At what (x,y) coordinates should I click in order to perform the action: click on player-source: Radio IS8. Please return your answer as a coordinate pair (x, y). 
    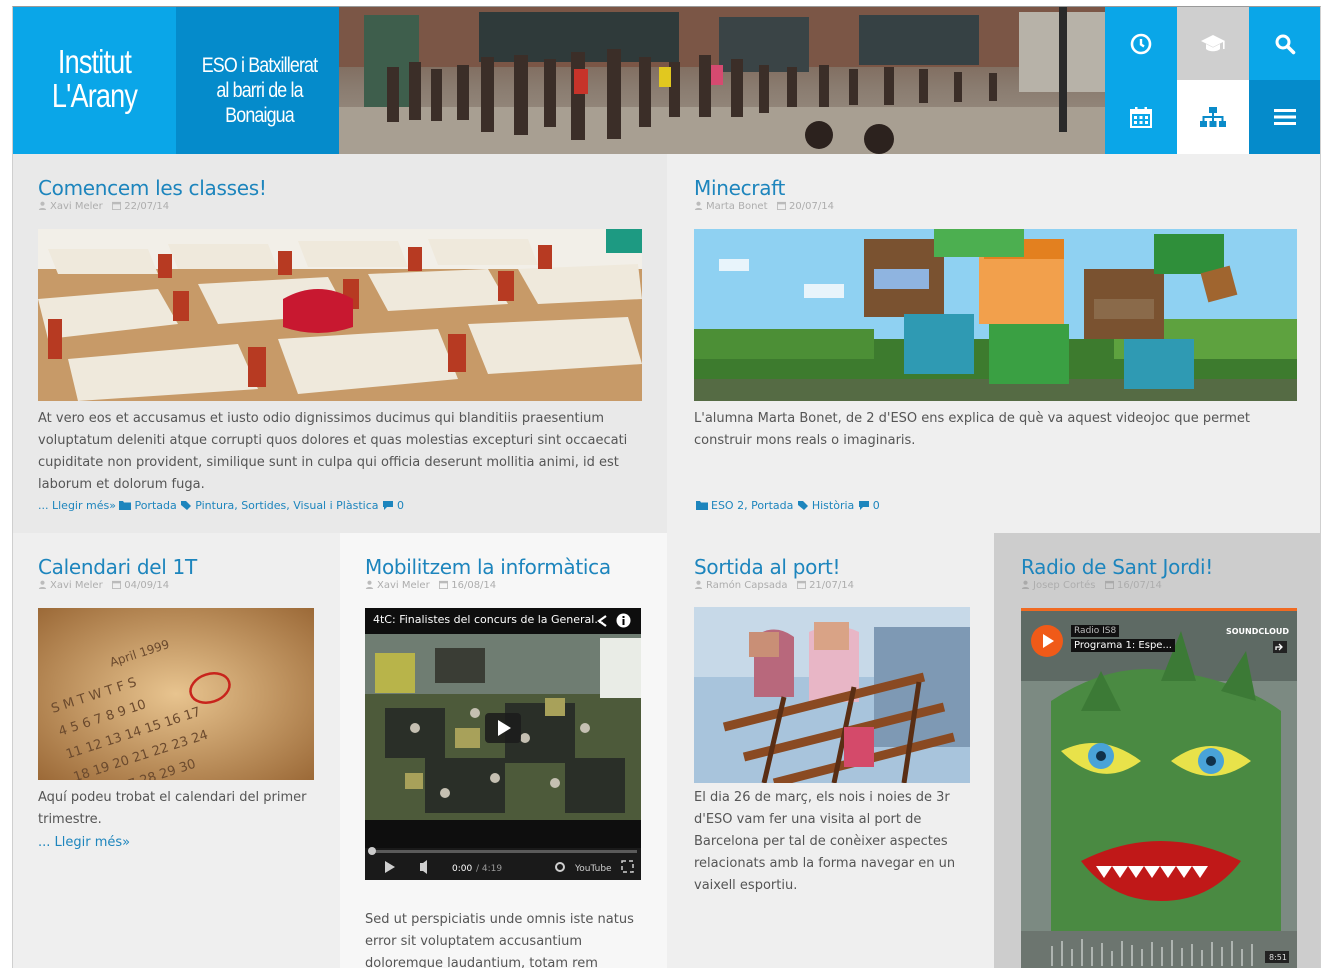
    Looking at the image, I should click on (1095, 631).